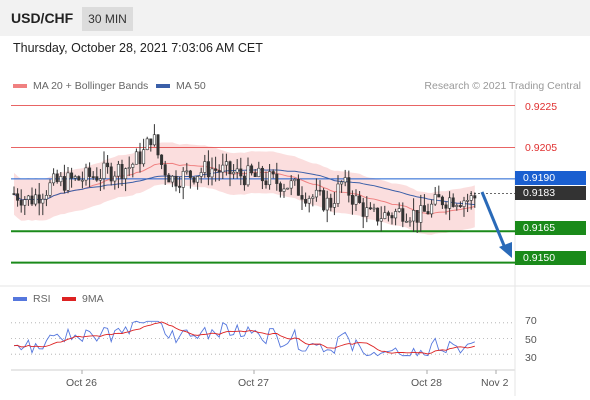 Image resolution: width=590 pixels, height=400 pixels. Describe the element at coordinates (42, 299) in the screenshot. I see `rsi-legend-label: RSI` at that location.